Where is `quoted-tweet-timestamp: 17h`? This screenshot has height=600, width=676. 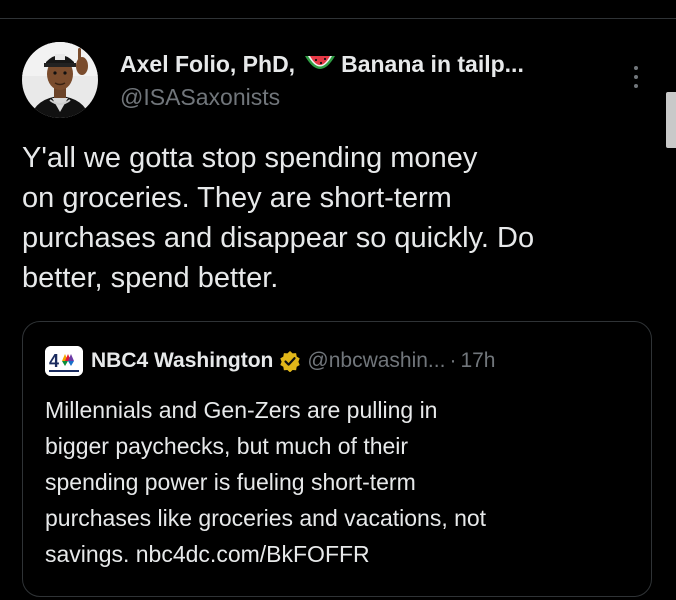
quoted-tweet-timestamp: 17h is located at coordinates (477, 361).